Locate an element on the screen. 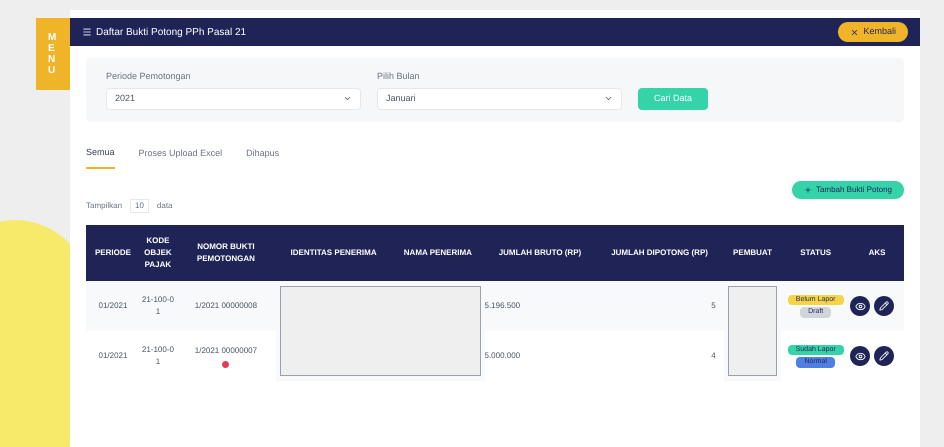  table-cell: 5 is located at coordinates (659, 306).